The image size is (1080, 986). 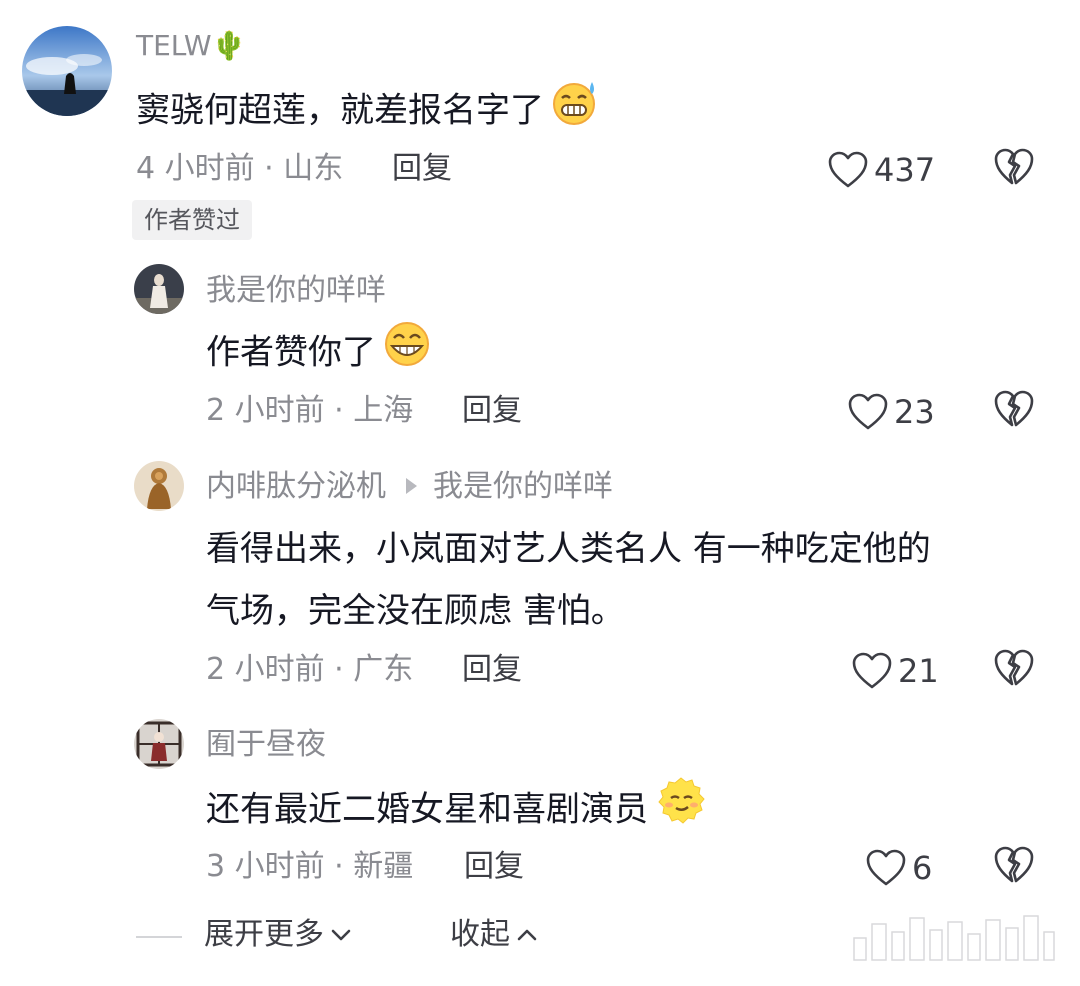 I want to click on comment-text: 窦骁何超莲，就差报名字了, so click(x=369, y=112).